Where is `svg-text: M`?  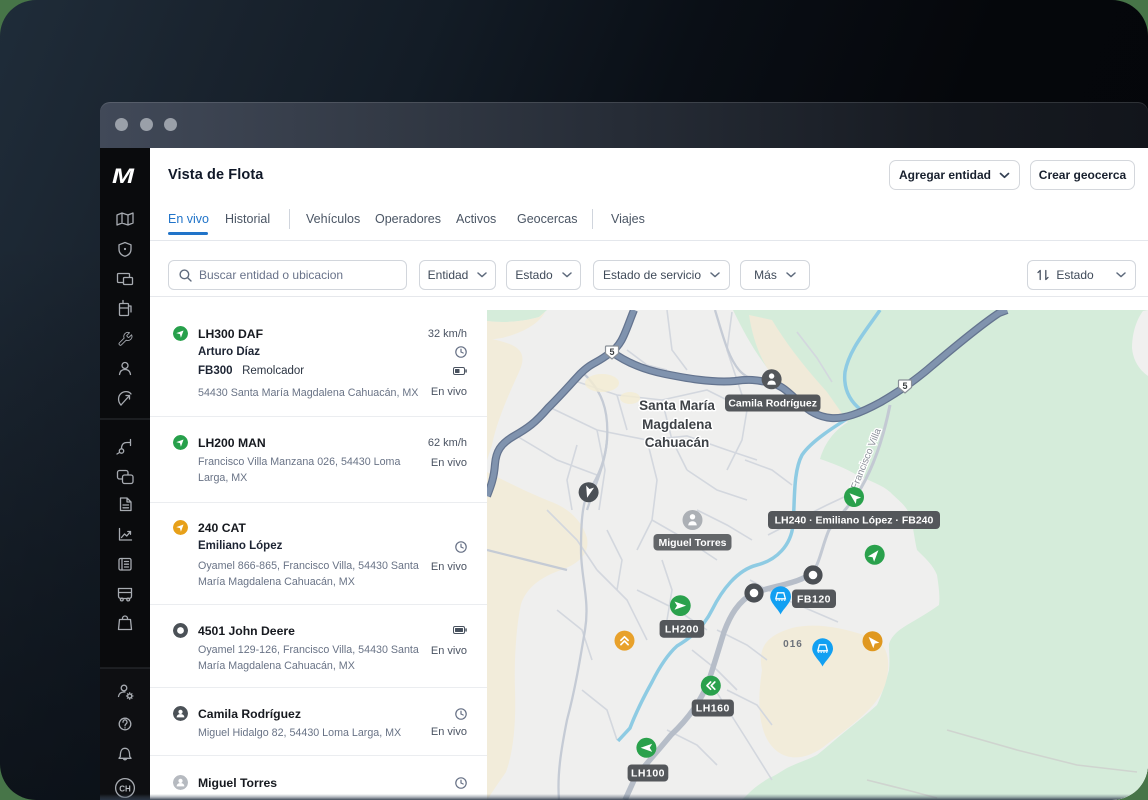 svg-text: M is located at coordinates (123, 176).